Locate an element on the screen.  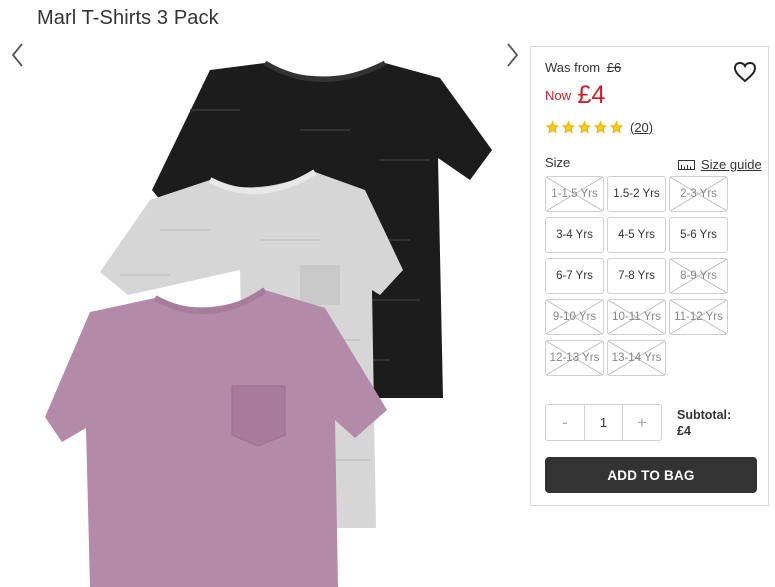
product-title: Marl T-Shirts 3 Pack is located at coordinates (128, 18).